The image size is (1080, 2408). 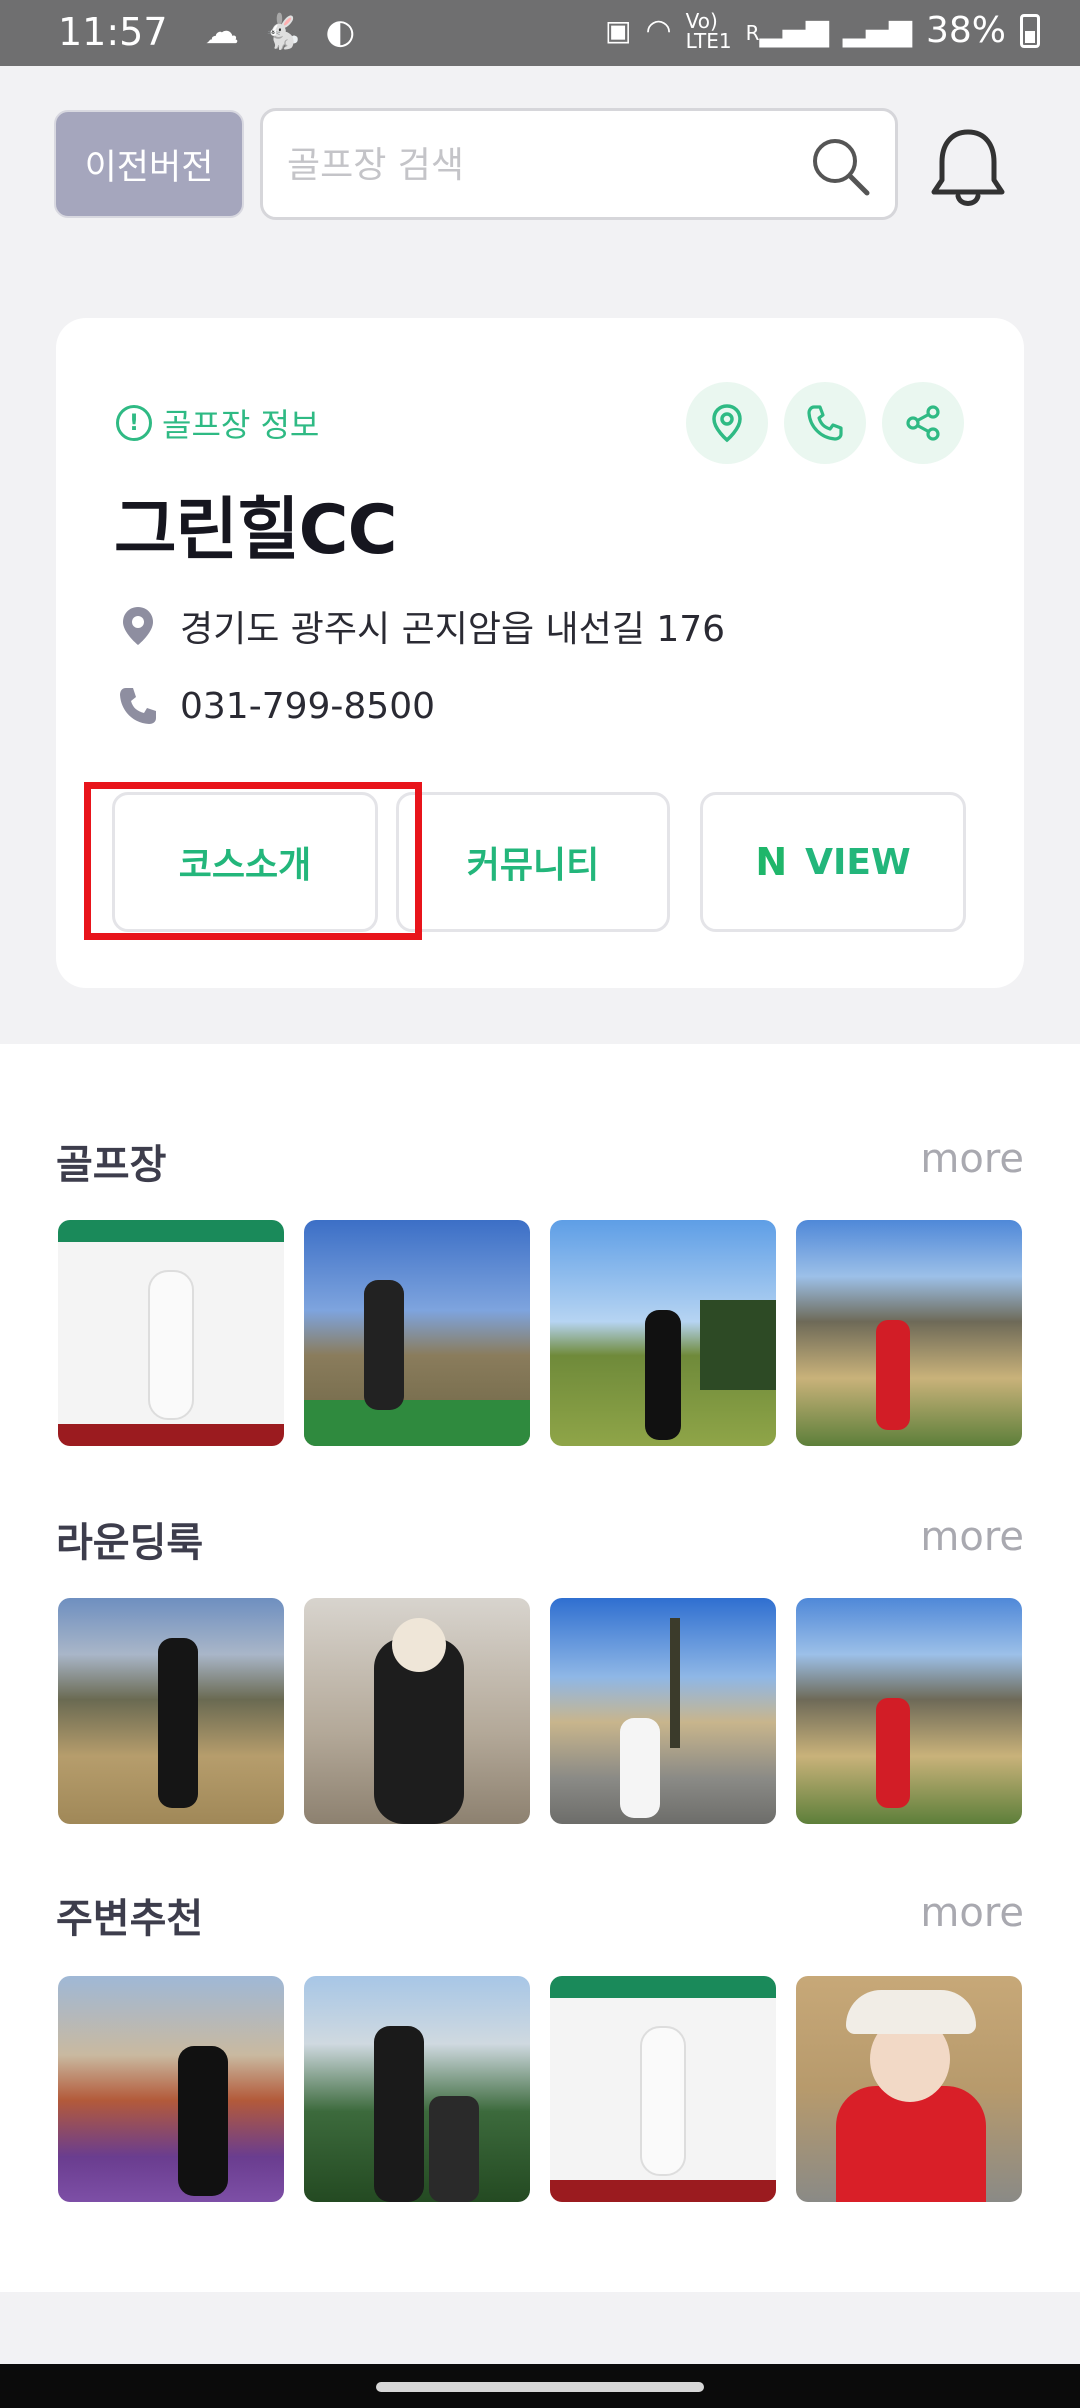 What do you see at coordinates (547, 165) in the screenshot?
I see `search-input` at bounding box center [547, 165].